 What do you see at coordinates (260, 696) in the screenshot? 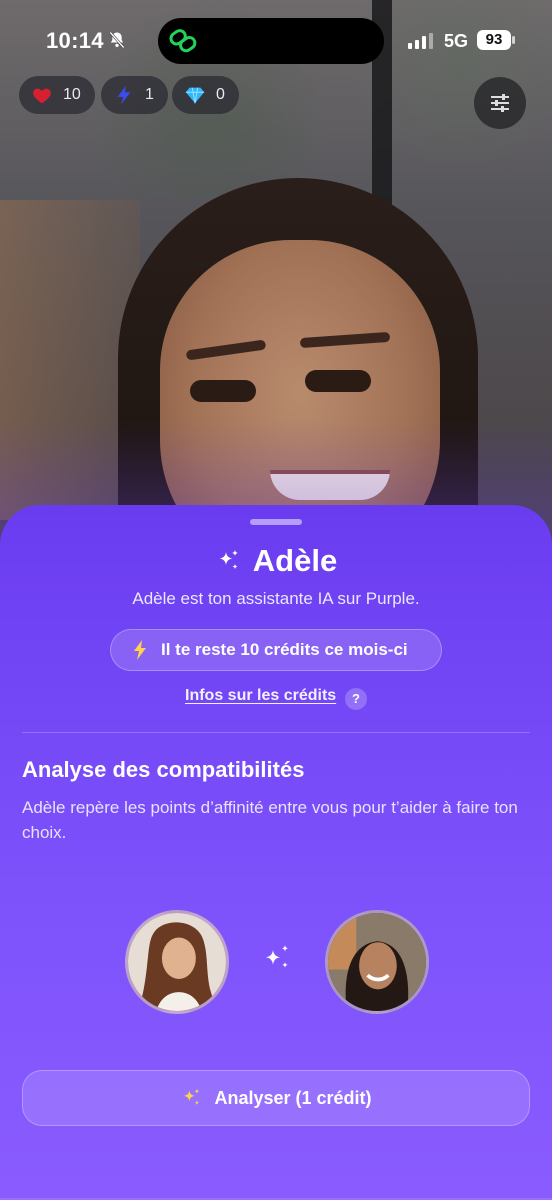
I see `credits-info-link: Infos sur les crédits` at bounding box center [260, 696].